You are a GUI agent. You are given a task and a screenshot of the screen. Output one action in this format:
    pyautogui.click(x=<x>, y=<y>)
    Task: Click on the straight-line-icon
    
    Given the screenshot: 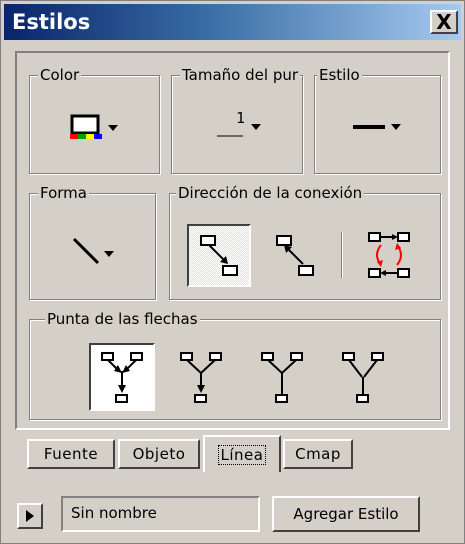 What is the action you would take?
    pyautogui.click(x=93, y=251)
    